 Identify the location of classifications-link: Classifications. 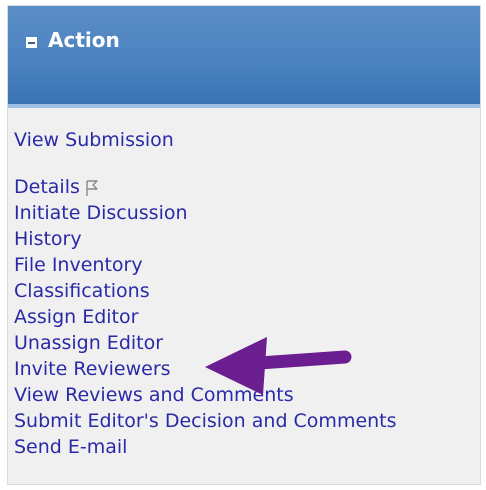
(247, 291).